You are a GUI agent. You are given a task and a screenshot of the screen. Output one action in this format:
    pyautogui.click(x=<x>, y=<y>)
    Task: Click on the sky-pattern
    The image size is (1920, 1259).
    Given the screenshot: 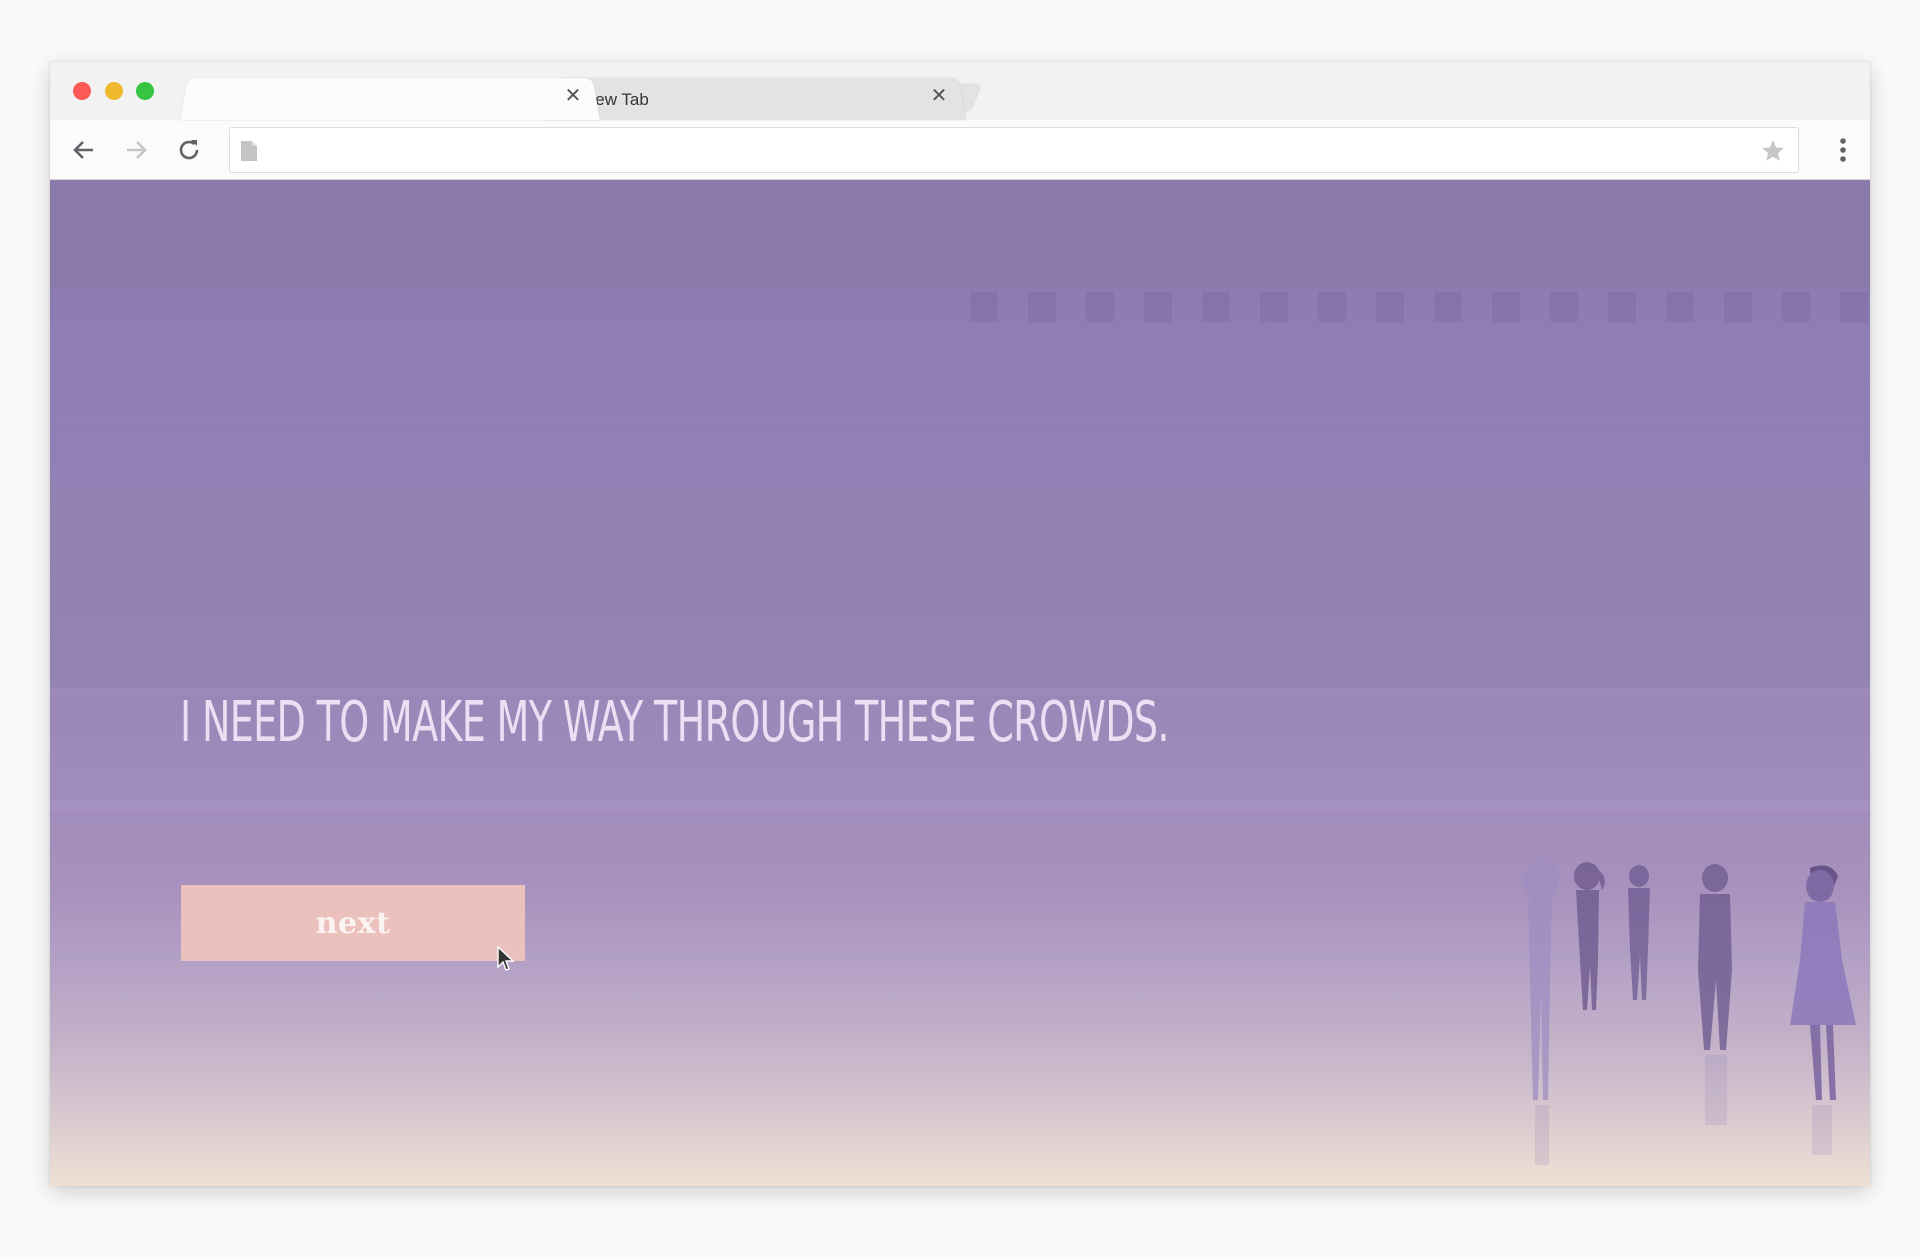 What is the action you would take?
    pyautogui.click(x=1420, y=307)
    